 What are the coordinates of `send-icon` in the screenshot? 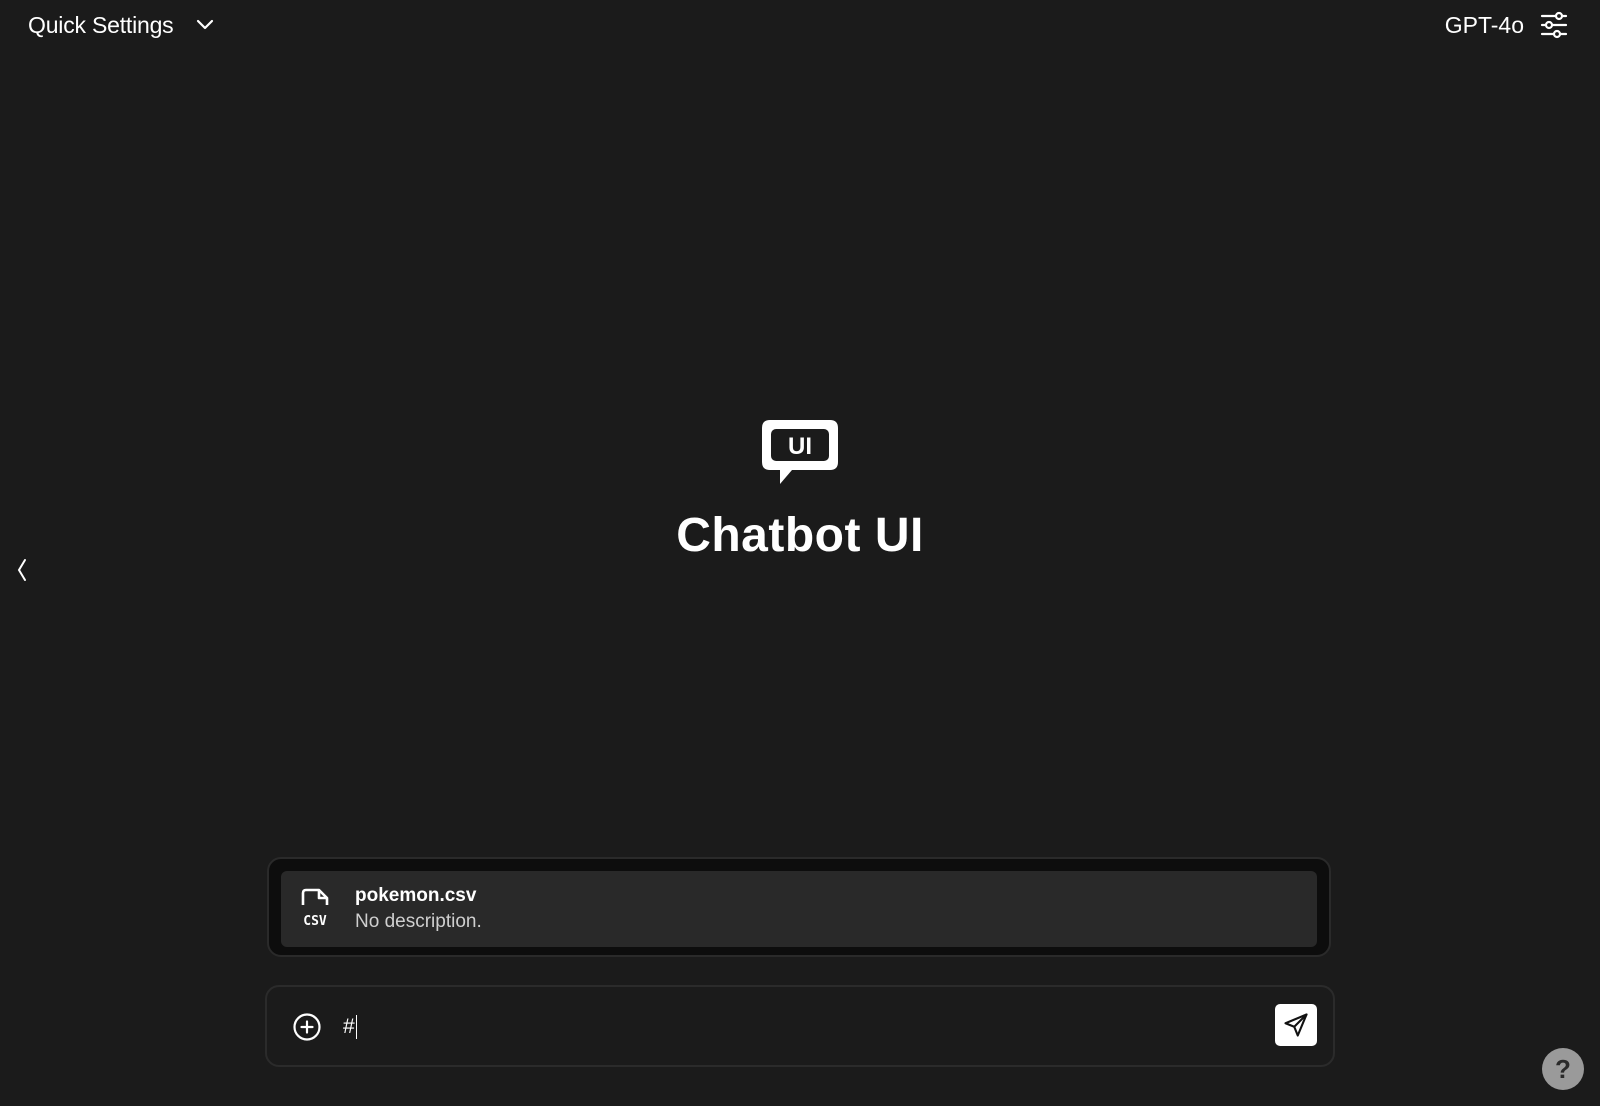 It's located at (1296, 1025).